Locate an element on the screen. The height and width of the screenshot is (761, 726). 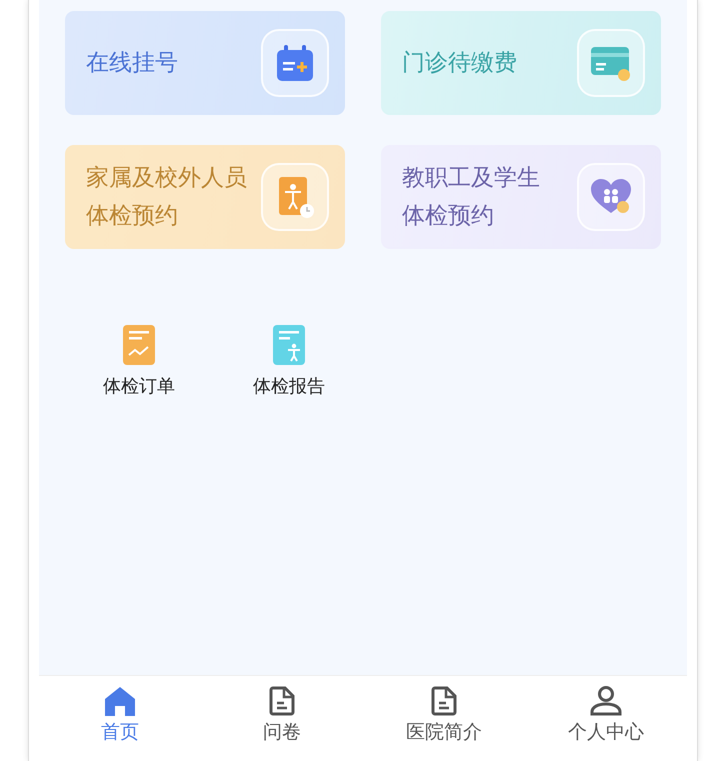
tab-button: 个人中心 is located at coordinates (606, 718).